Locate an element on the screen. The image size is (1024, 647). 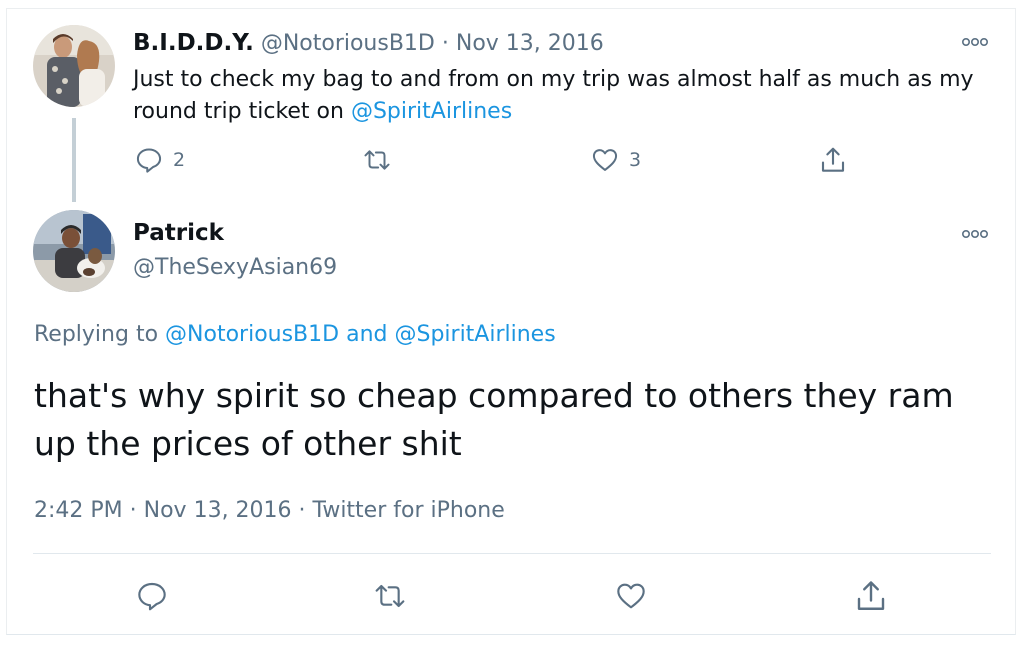
parent-like-count: 3 is located at coordinates (635, 160).